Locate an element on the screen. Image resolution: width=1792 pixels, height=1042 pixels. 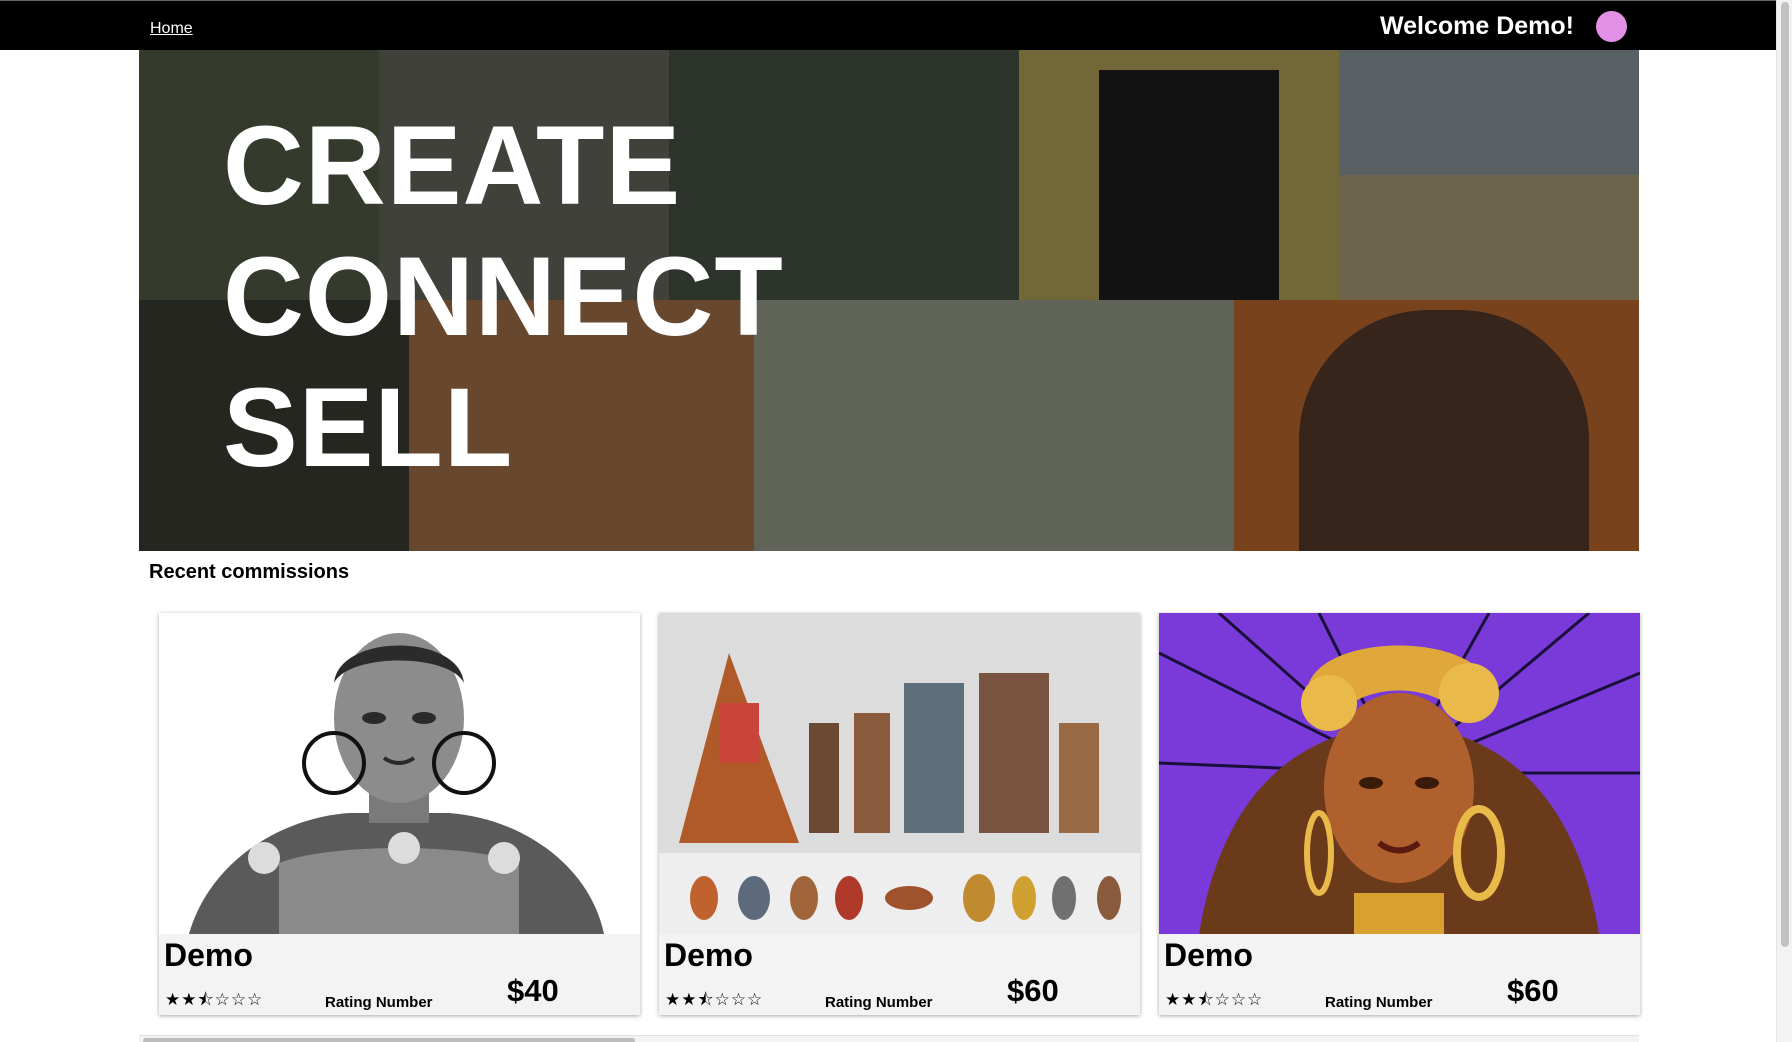
hero-headline: CREATE CONNECT SELL is located at coordinates (503, 296).